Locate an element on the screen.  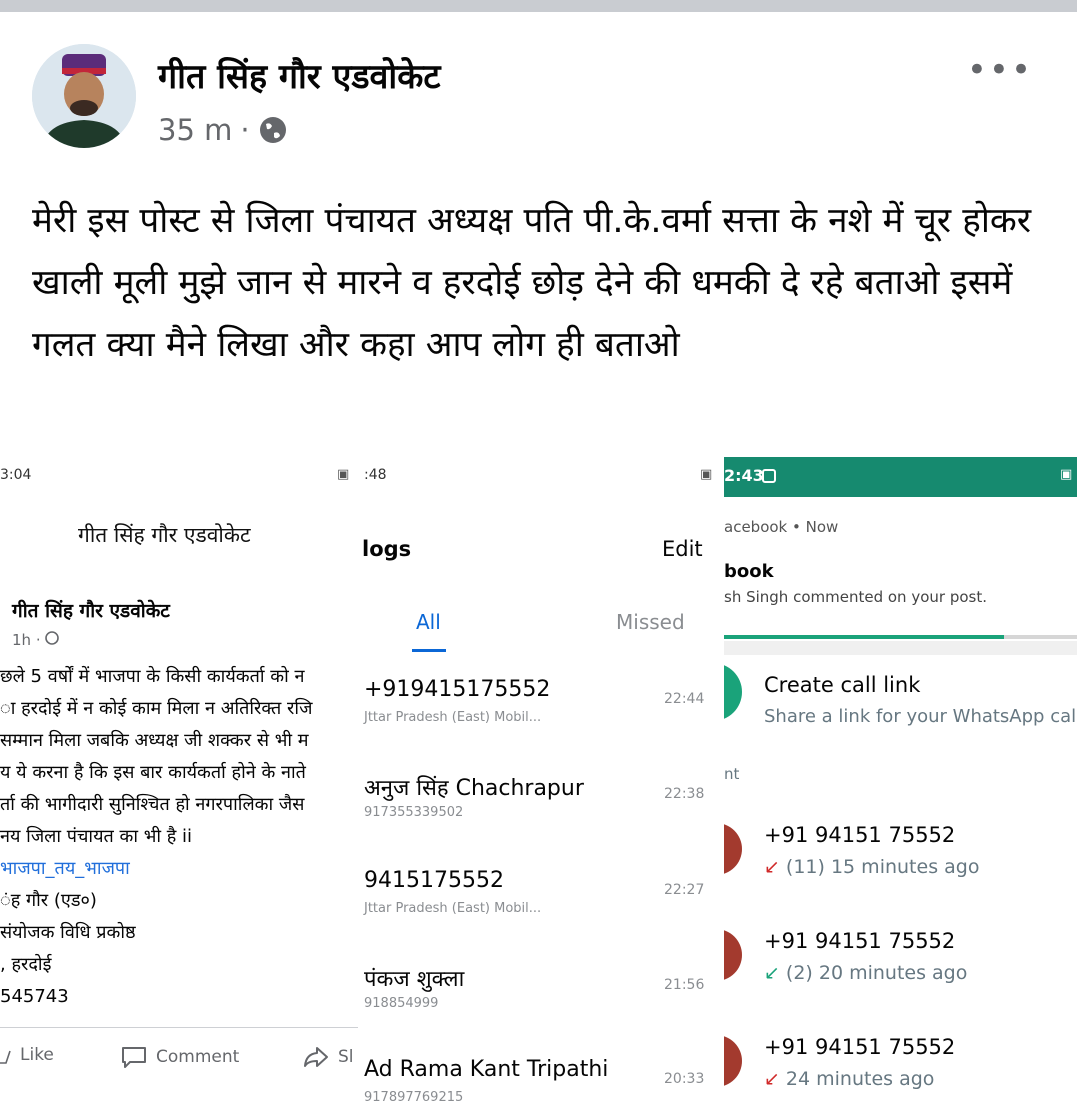
caller-name: Ad Rama Kant Tripathi is located at coordinates (486, 1069).